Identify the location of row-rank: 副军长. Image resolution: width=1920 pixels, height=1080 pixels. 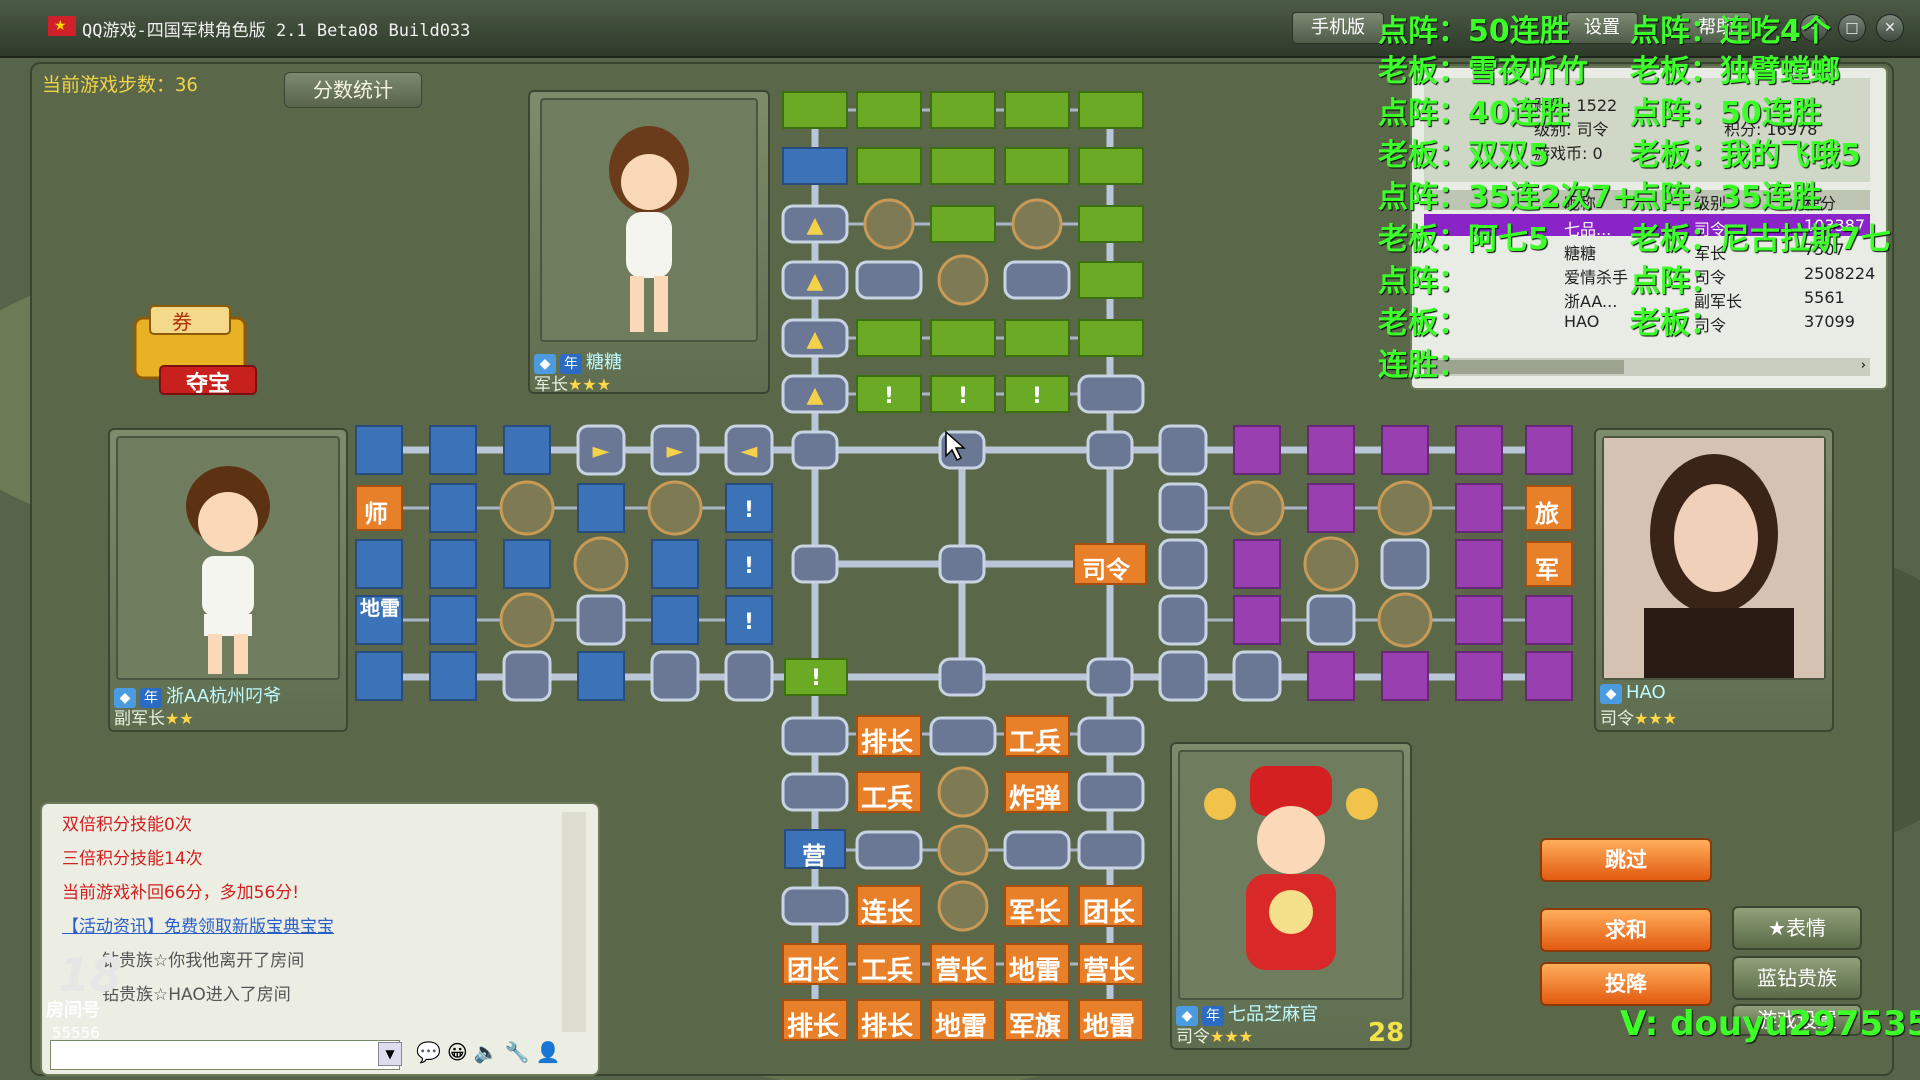
(1718, 301).